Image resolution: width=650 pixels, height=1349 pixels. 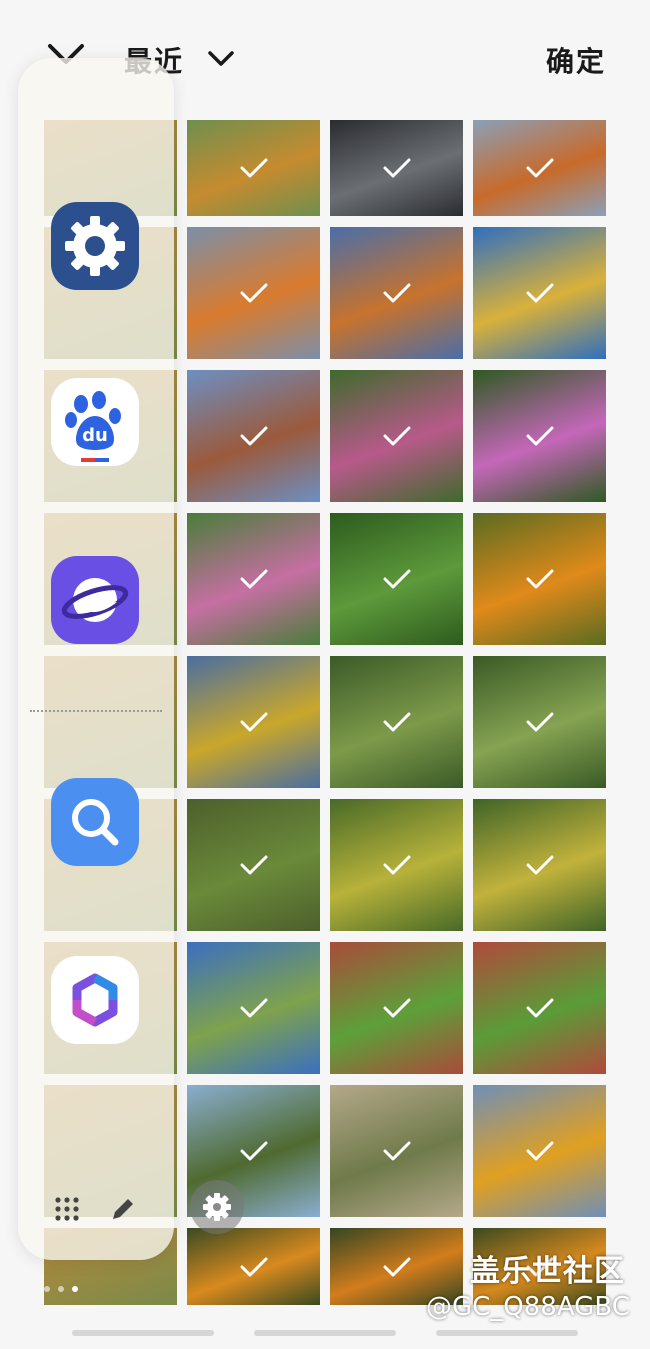 What do you see at coordinates (325, 1333) in the screenshot?
I see `nav-handle-center` at bounding box center [325, 1333].